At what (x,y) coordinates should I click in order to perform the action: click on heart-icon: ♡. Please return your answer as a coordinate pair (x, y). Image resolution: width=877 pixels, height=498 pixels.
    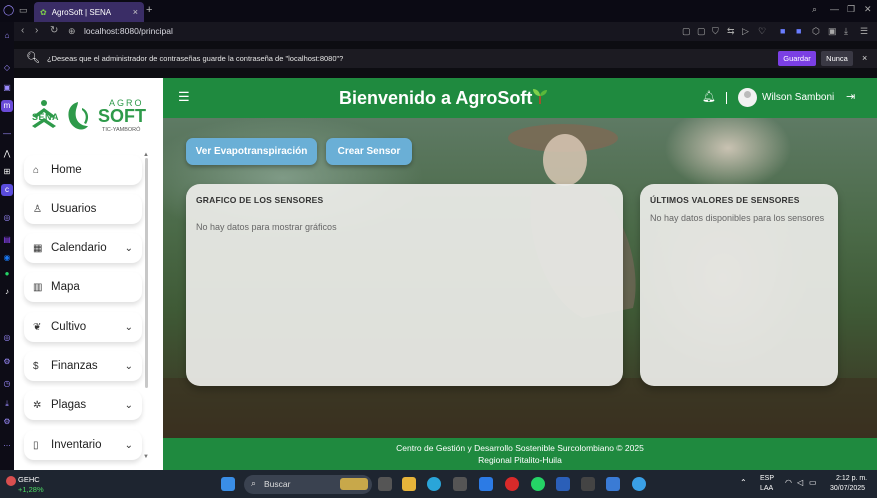
    Looking at the image, I should click on (762, 31).